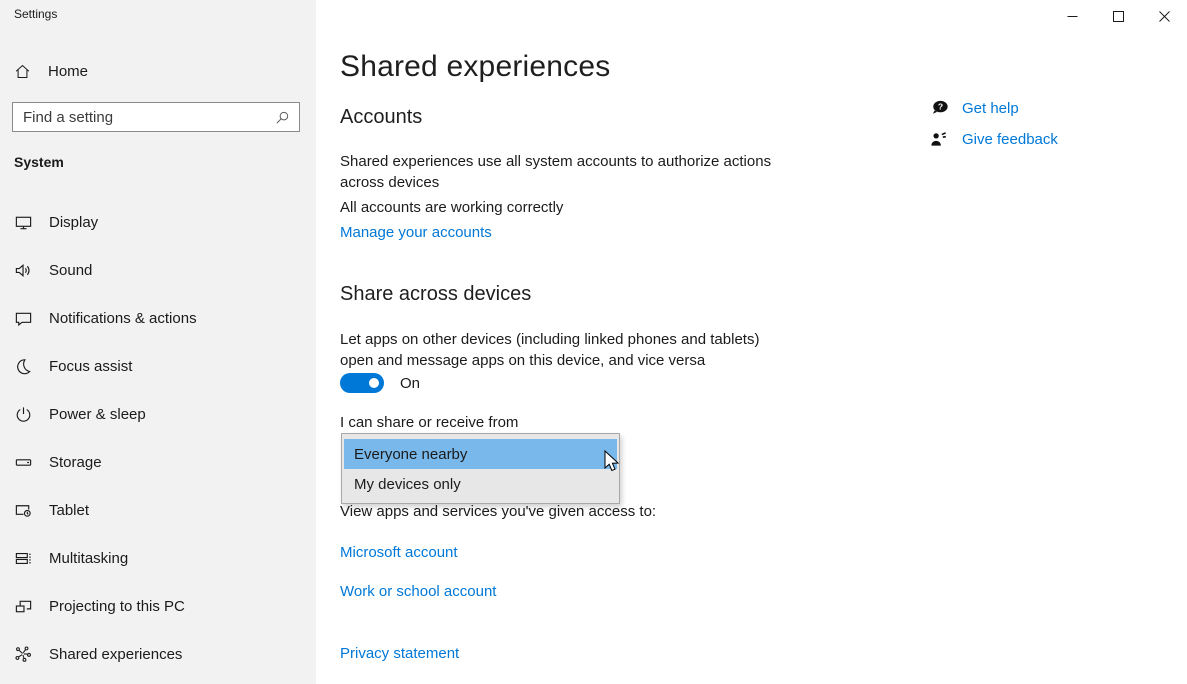  I want to click on sound-icon, so click(23, 270).